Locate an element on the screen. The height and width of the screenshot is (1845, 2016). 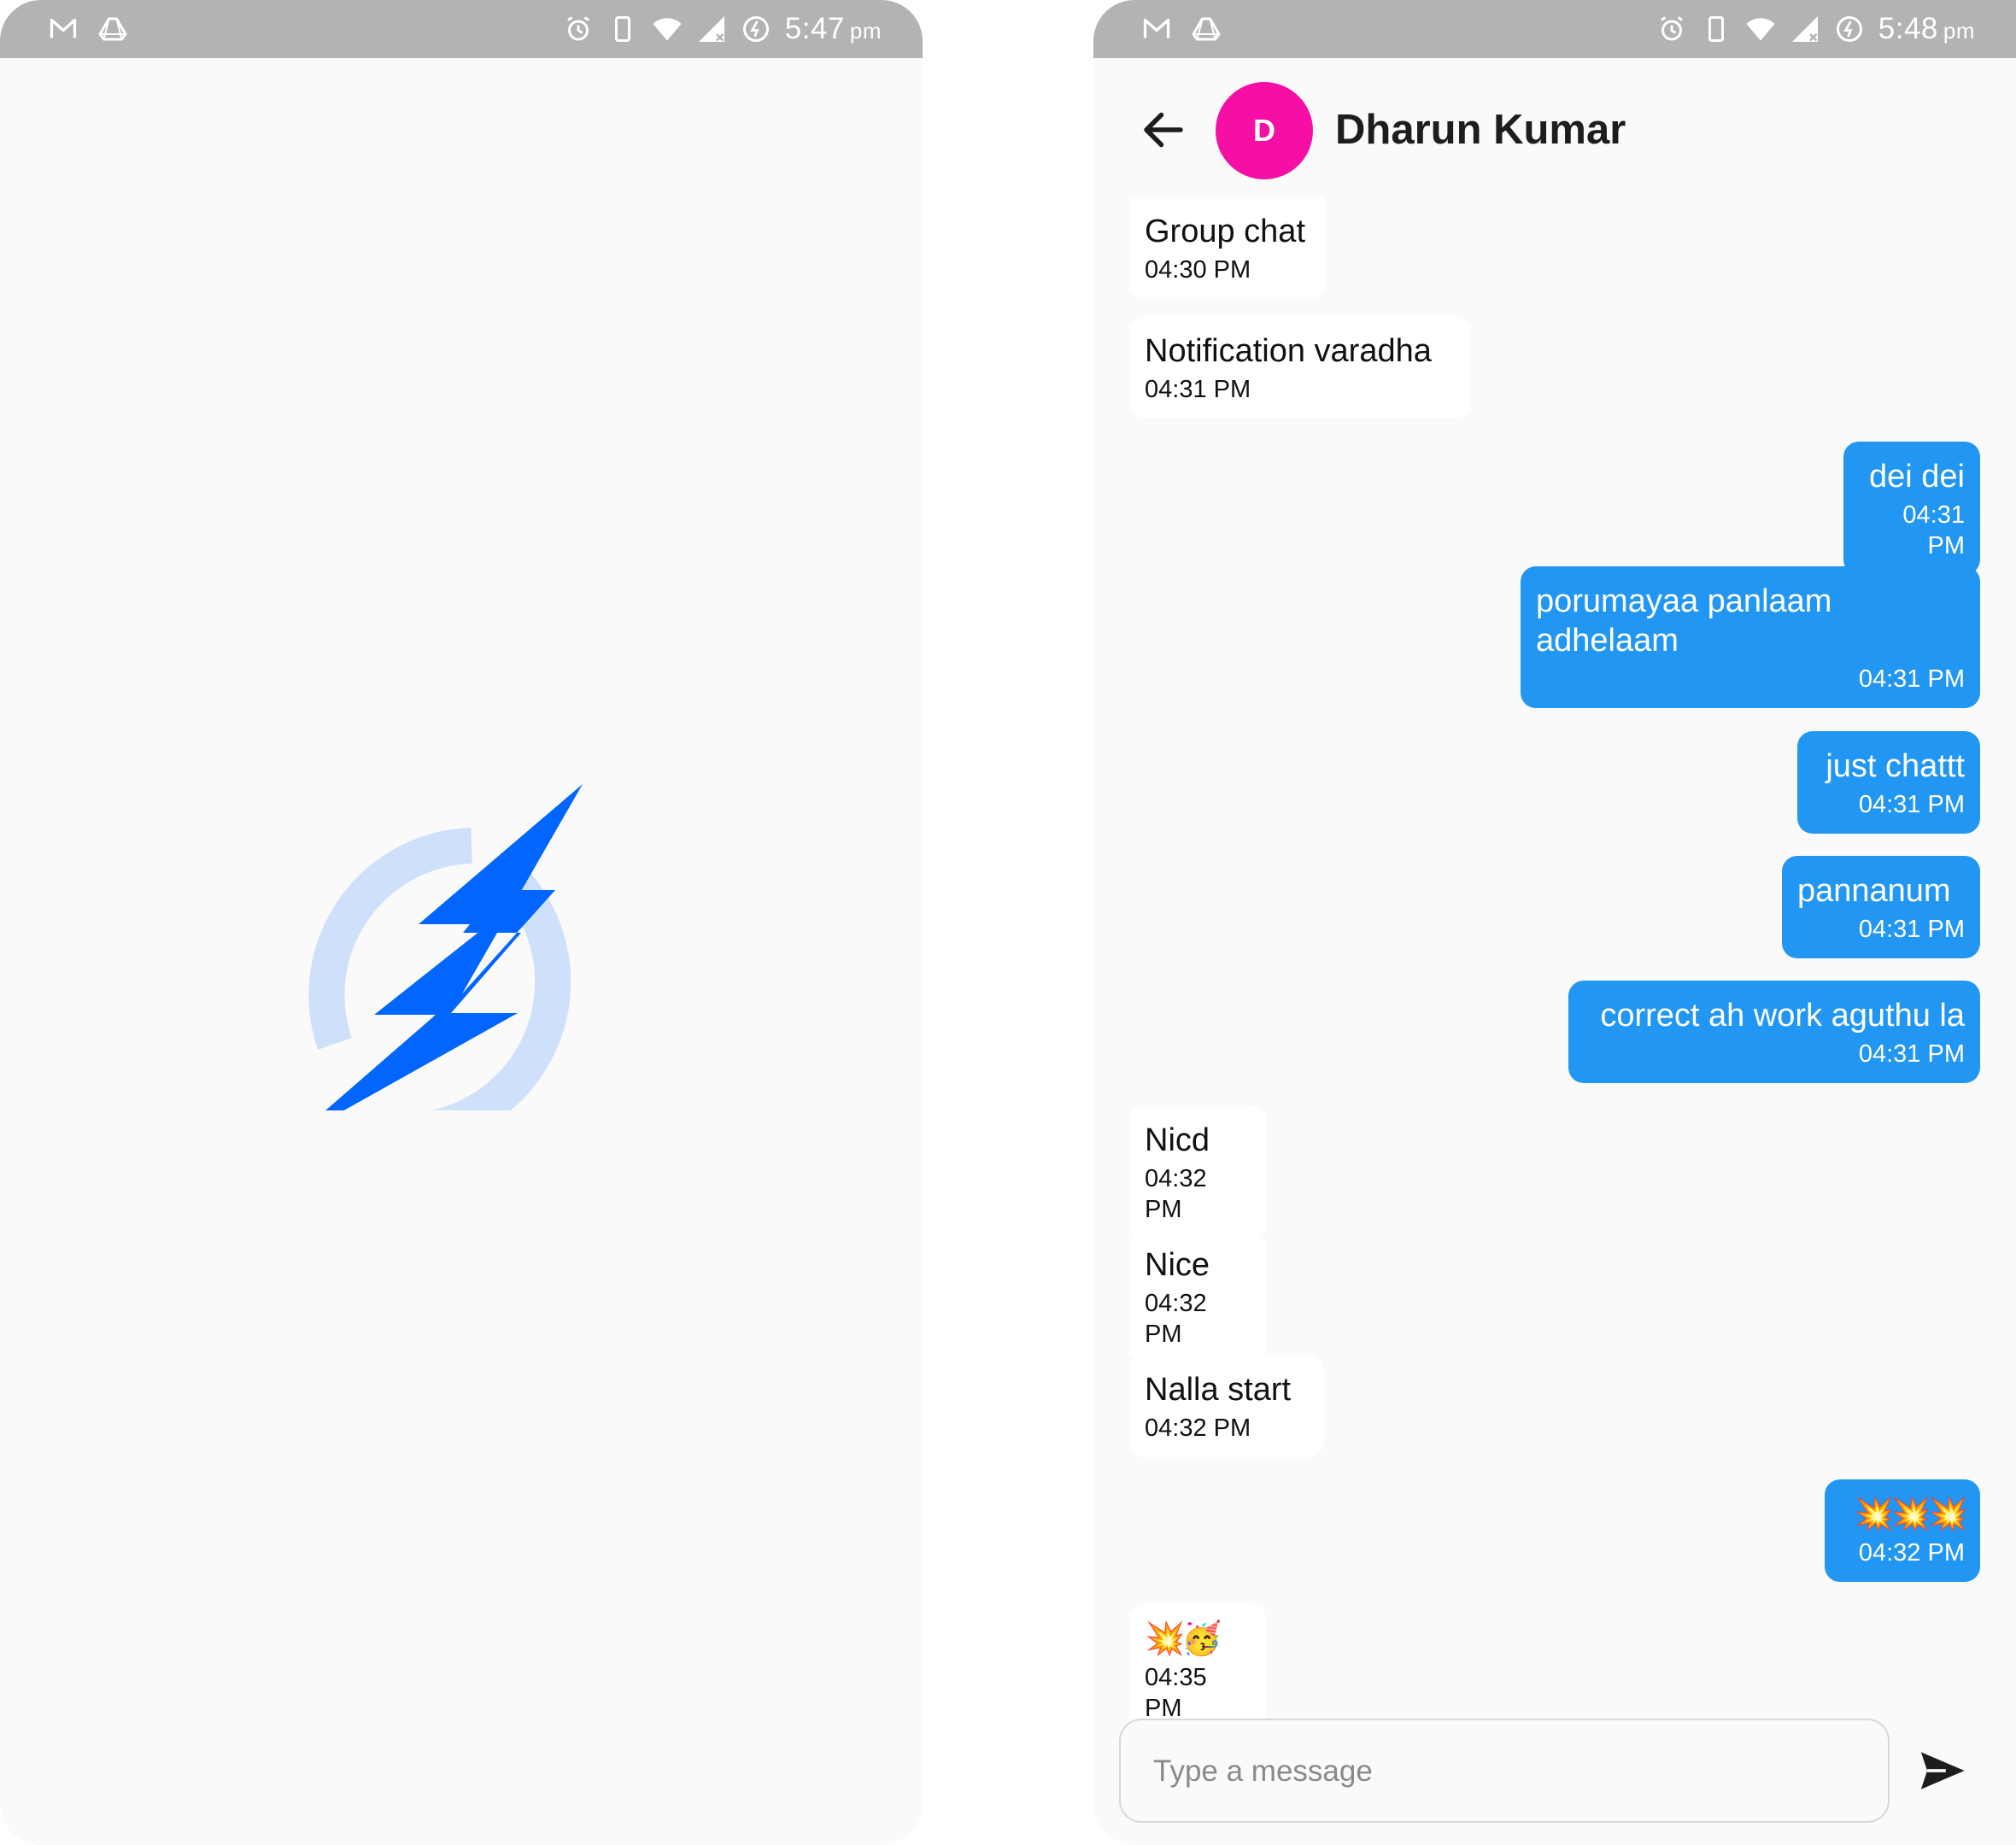
message-bubble-outgoing: correct ah work aguthu la 04:31 PM is located at coordinates (1774, 1032).